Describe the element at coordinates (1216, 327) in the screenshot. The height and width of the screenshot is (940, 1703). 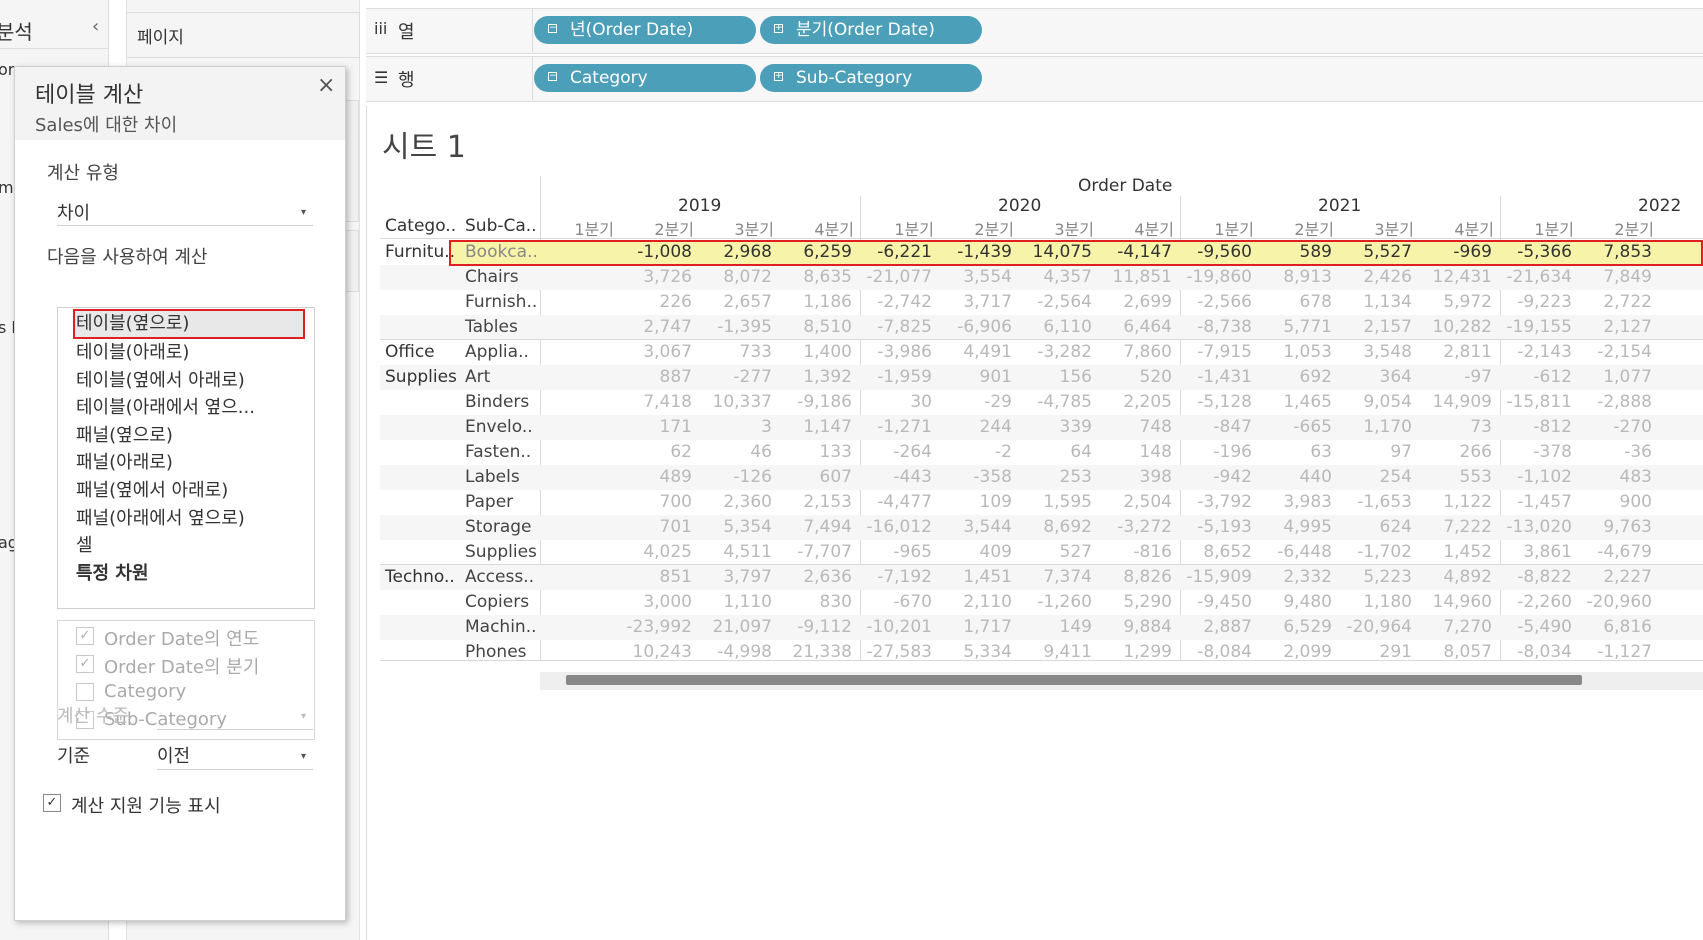
I see `table-cell: -8,738` at that location.